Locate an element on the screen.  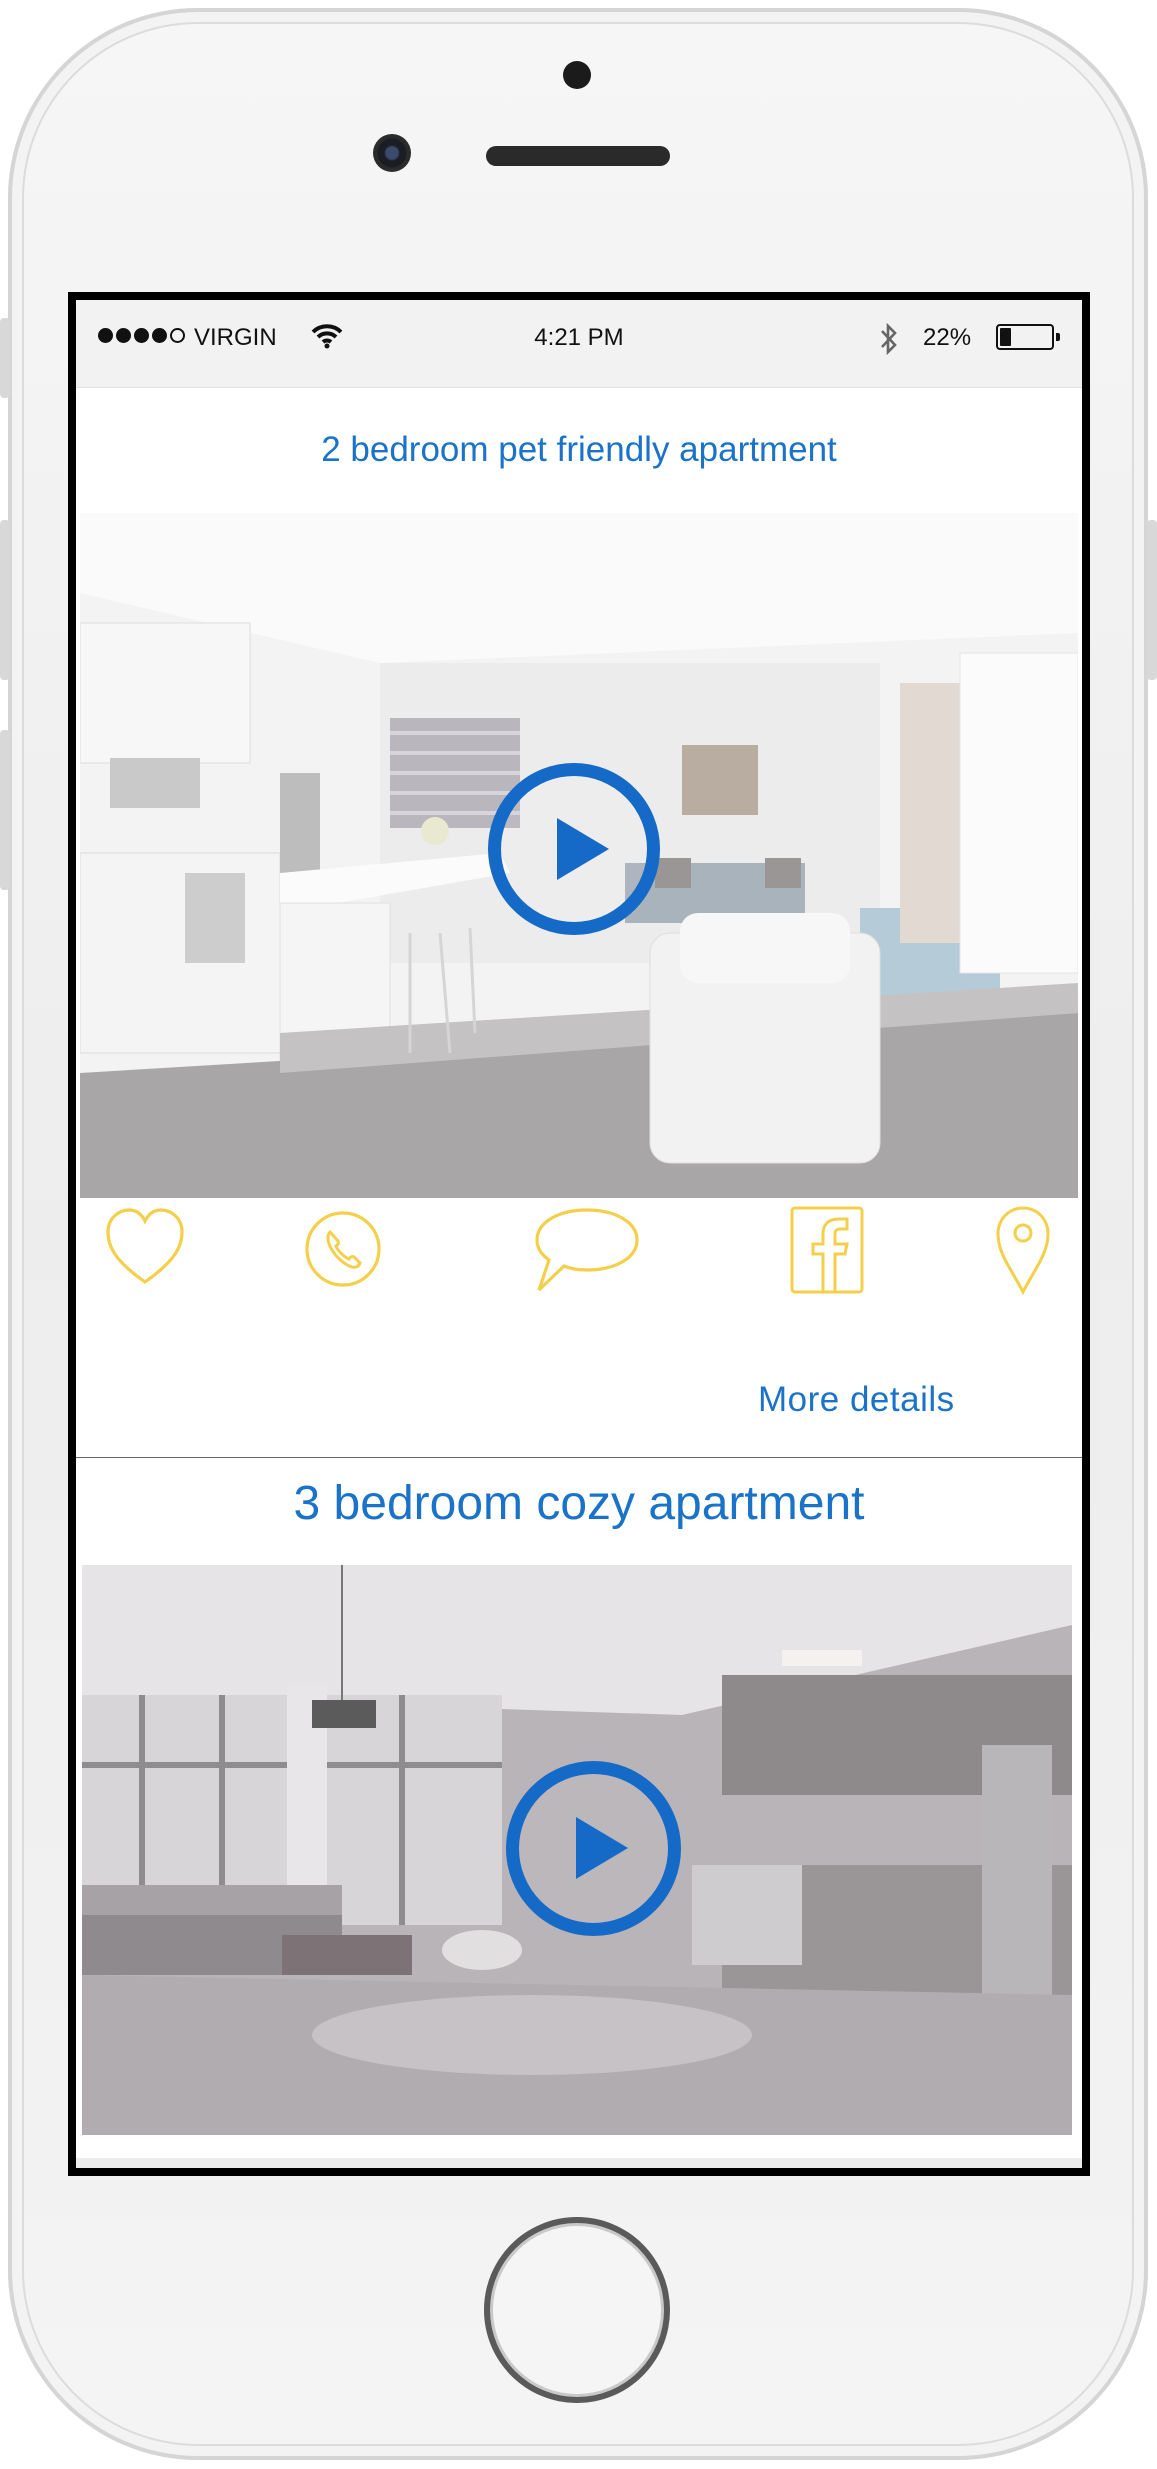
power-button is located at coordinates (1152, 600).